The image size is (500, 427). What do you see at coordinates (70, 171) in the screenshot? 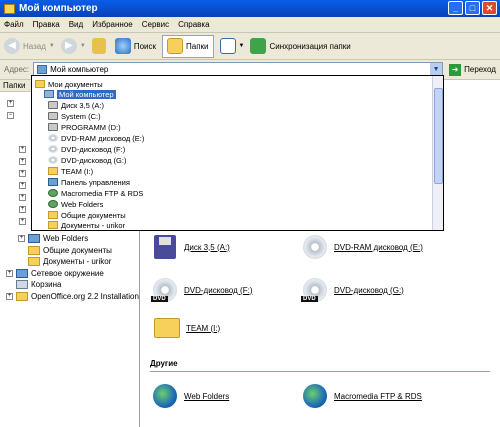
I see `dropdown-item: TEAM (I:)` at bounding box center [70, 171].